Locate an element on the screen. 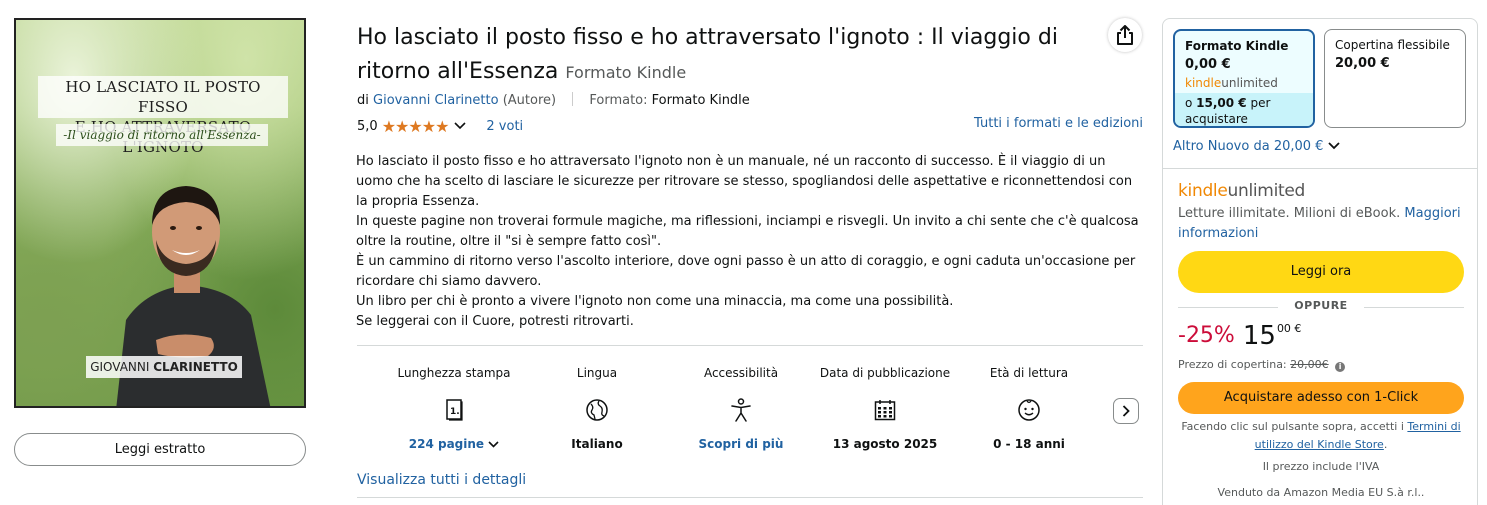 The width and height of the screenshot is (1487, 505). format-label: Formato: is located at coordinates (618, 100).